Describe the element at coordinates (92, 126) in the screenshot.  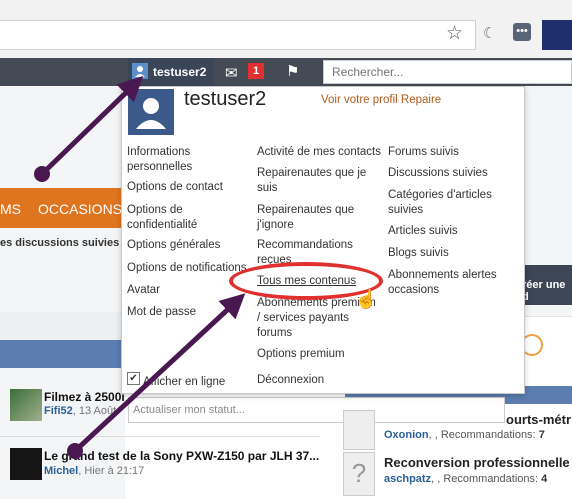
I see `arrow-to-user-menu` at that location.